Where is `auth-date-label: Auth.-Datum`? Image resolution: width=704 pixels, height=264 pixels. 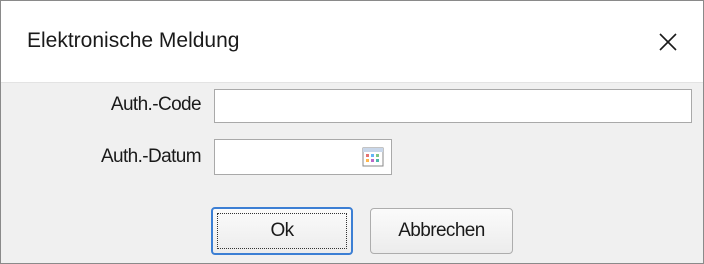
auth-date-label: Auth.-Datum is located at coordinates (151, 156).